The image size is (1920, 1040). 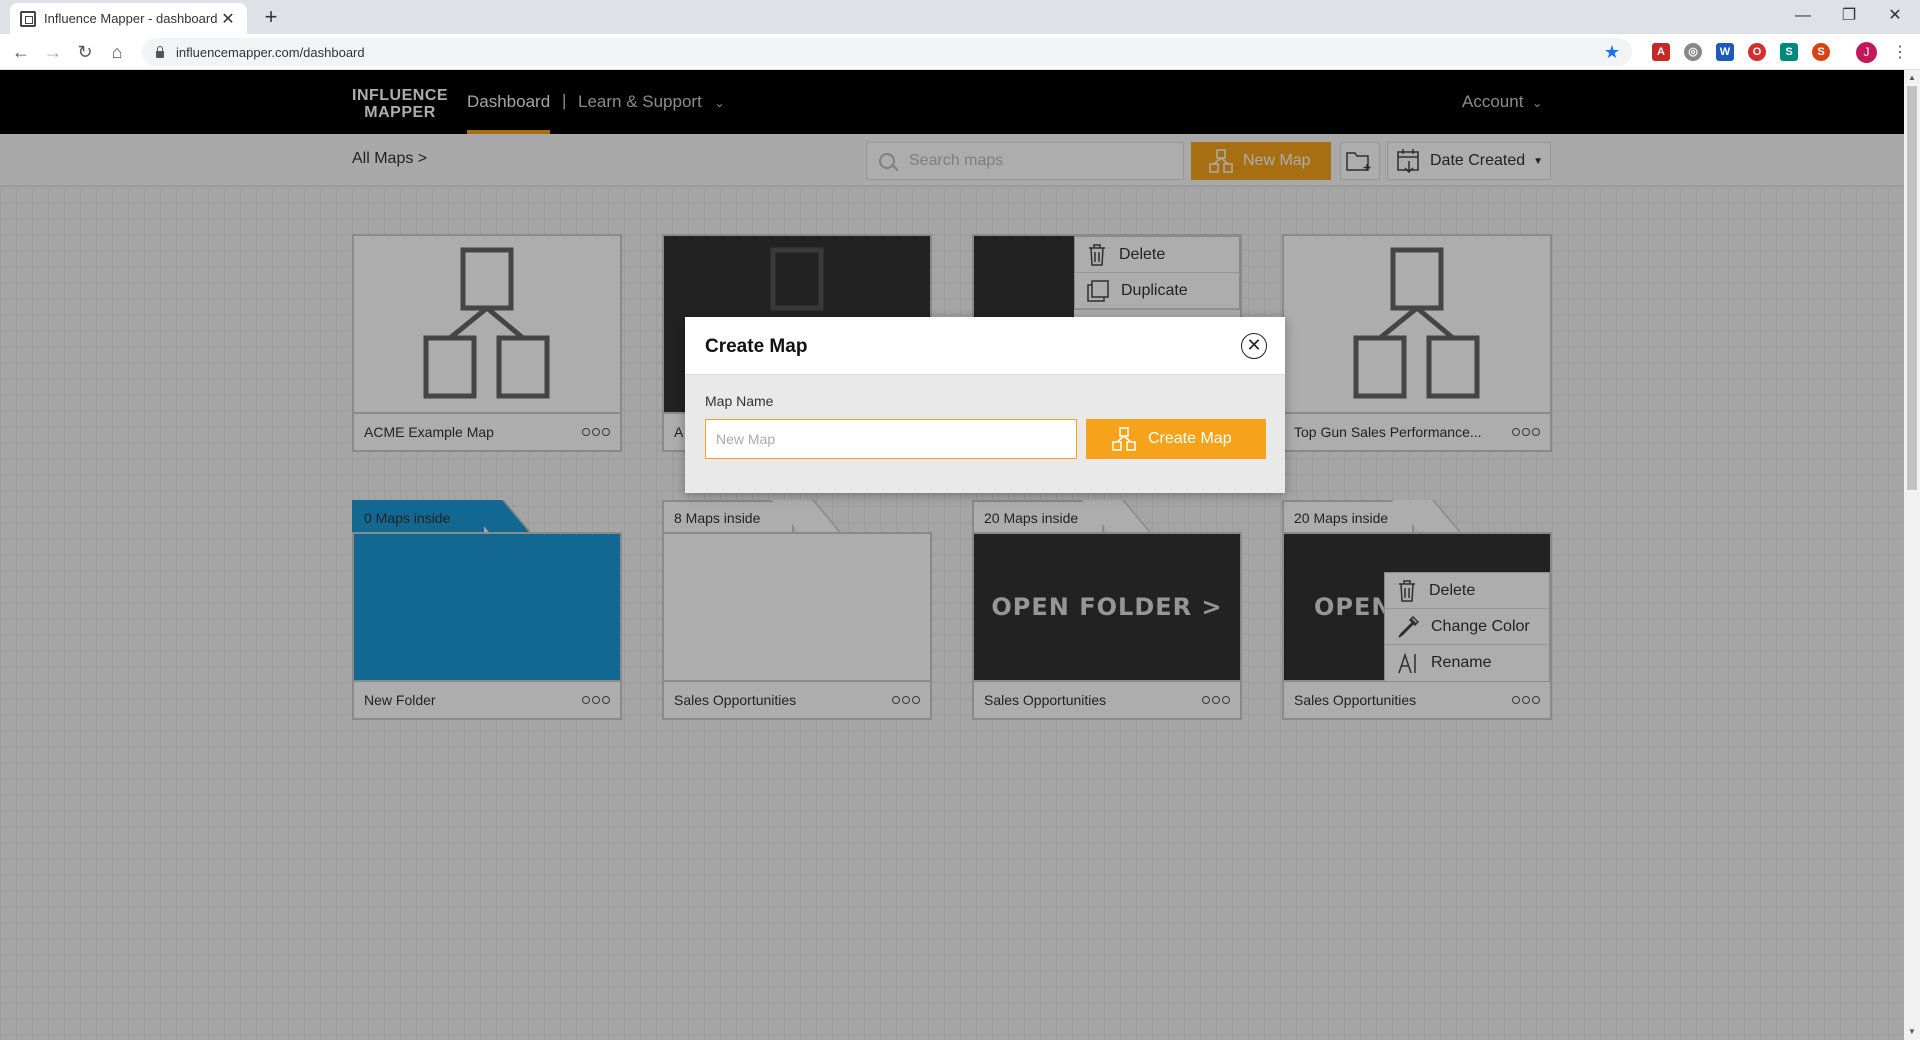 I want to click on dialog-header: Create Map ✕, so click(x=985, y=346).